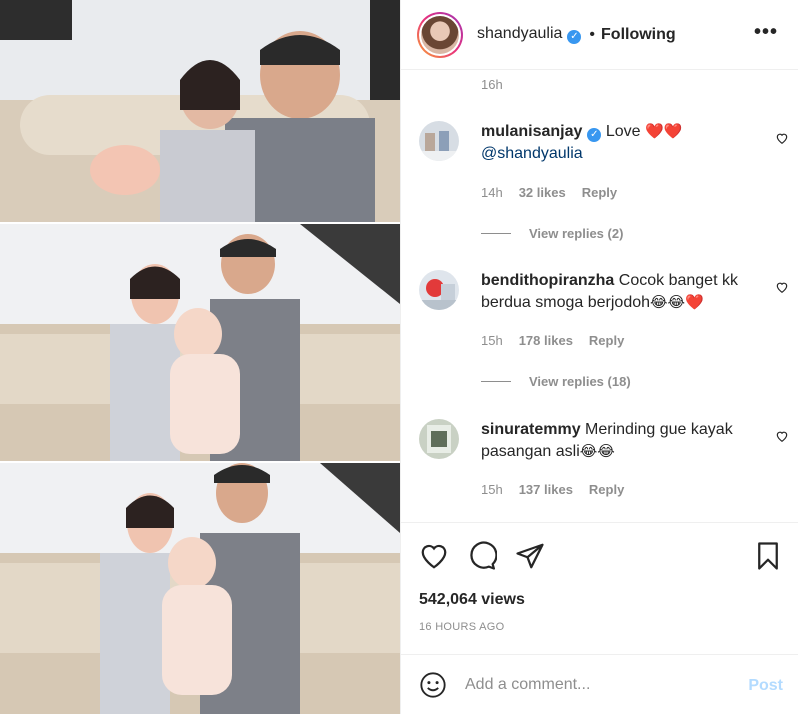  Describe the element at coordinates (765, 686) in the screenshot. I see `post-button: Post` at that location.